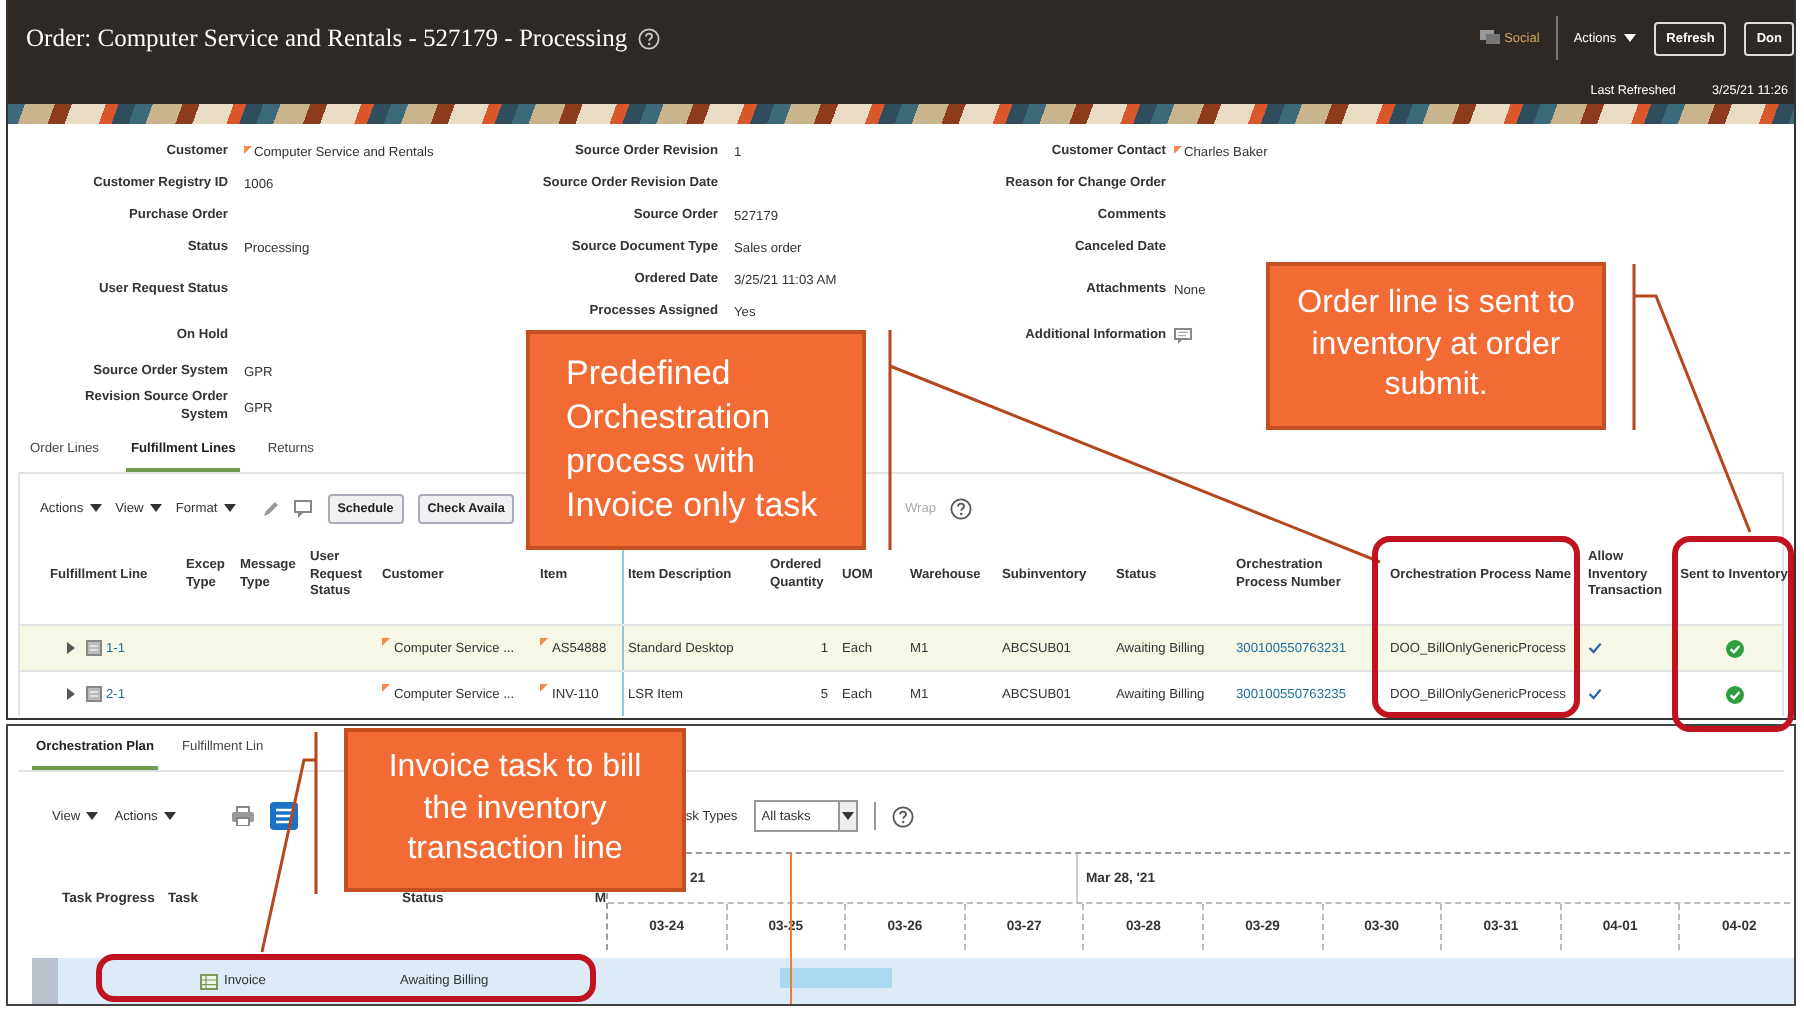 The width and height of the screenshot is (1804, 1010). What do you see at coordinates (45, 981) in the screenshot?
I see `progress-cell` at bounding box center [45, 981].